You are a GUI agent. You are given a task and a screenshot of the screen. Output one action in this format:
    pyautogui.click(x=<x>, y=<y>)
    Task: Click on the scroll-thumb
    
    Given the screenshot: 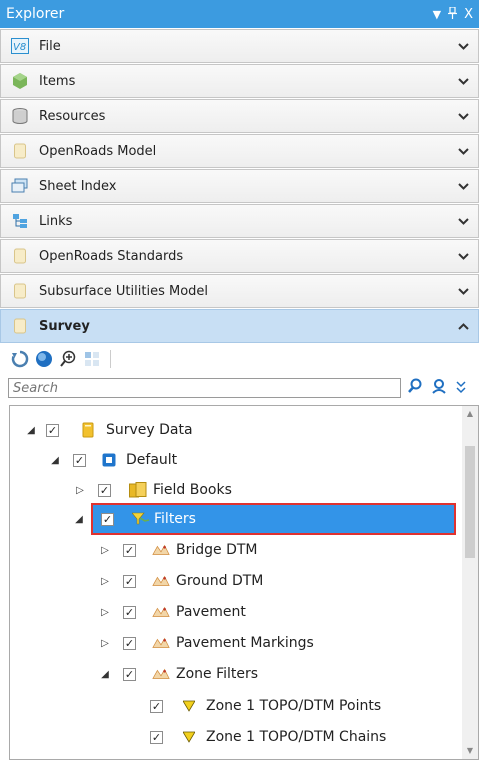 What is the action you would take?
    pyautogui.click(x=470, y=502)
    